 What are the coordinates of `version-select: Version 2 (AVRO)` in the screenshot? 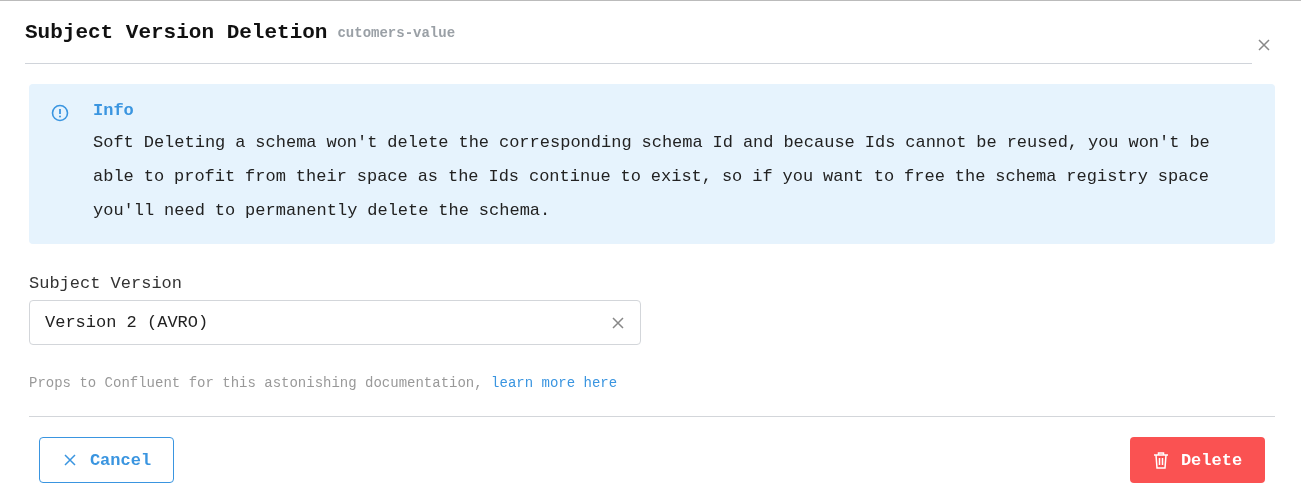 It's located at (335, 322).